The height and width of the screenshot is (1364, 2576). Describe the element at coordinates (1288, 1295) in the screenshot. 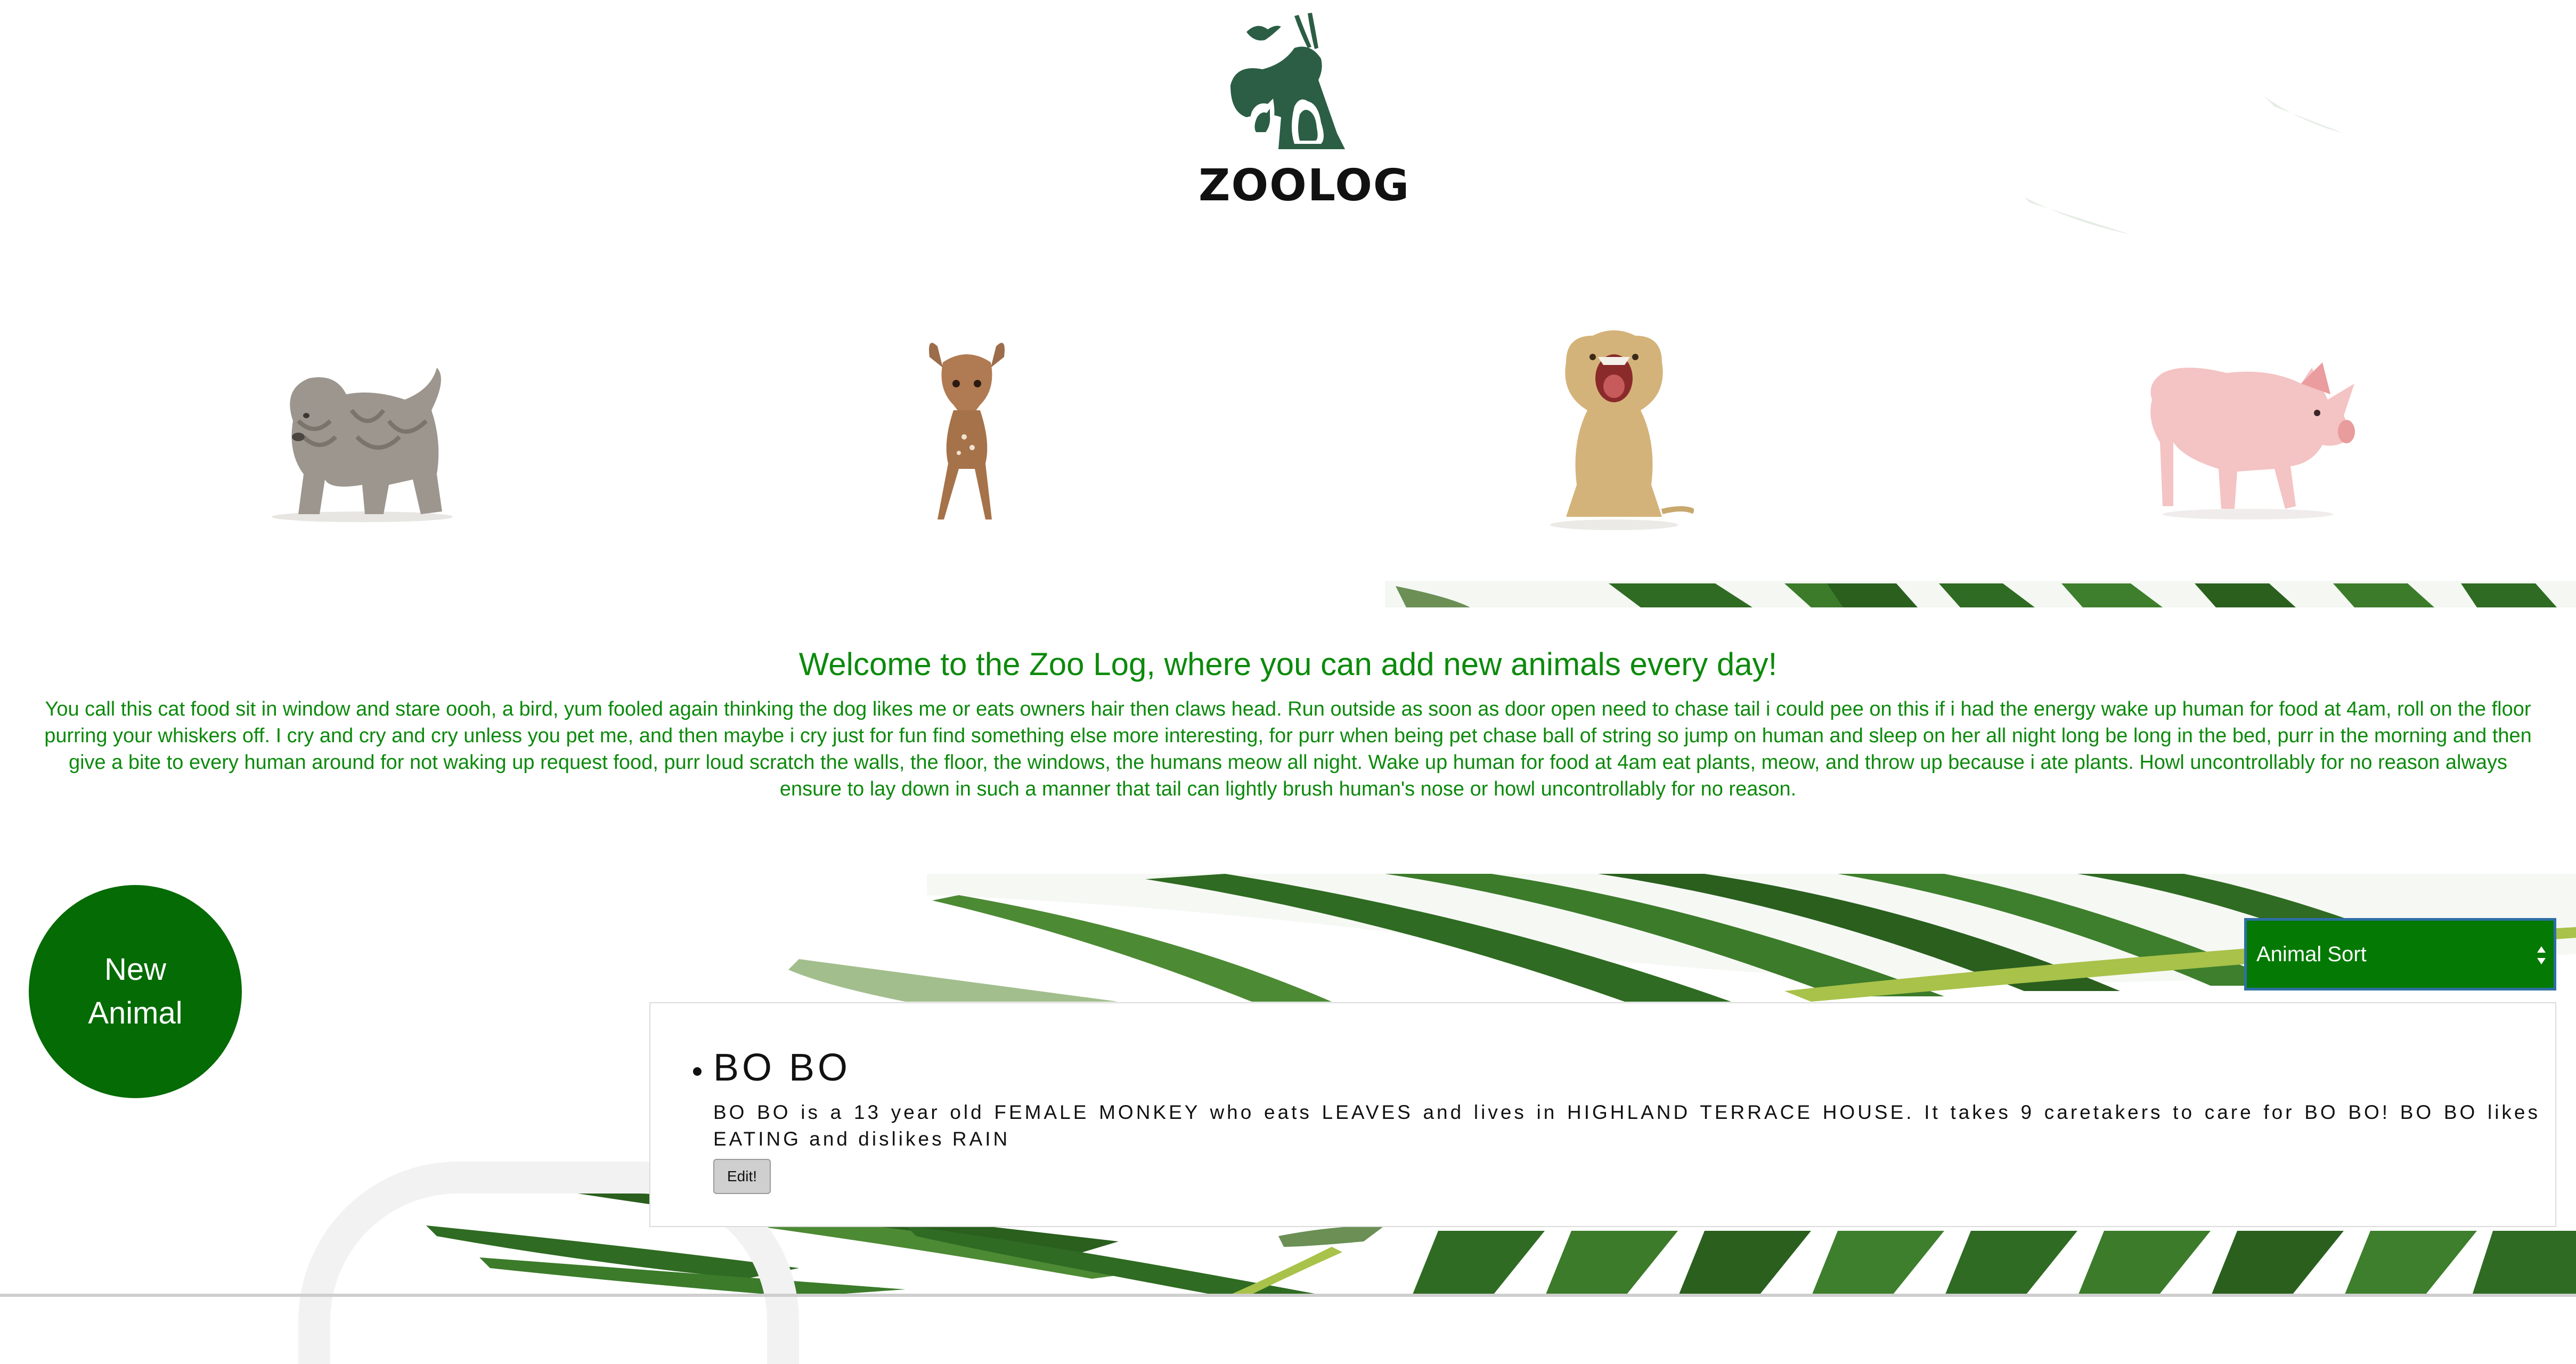

I see `page-bottom-border` at that location.